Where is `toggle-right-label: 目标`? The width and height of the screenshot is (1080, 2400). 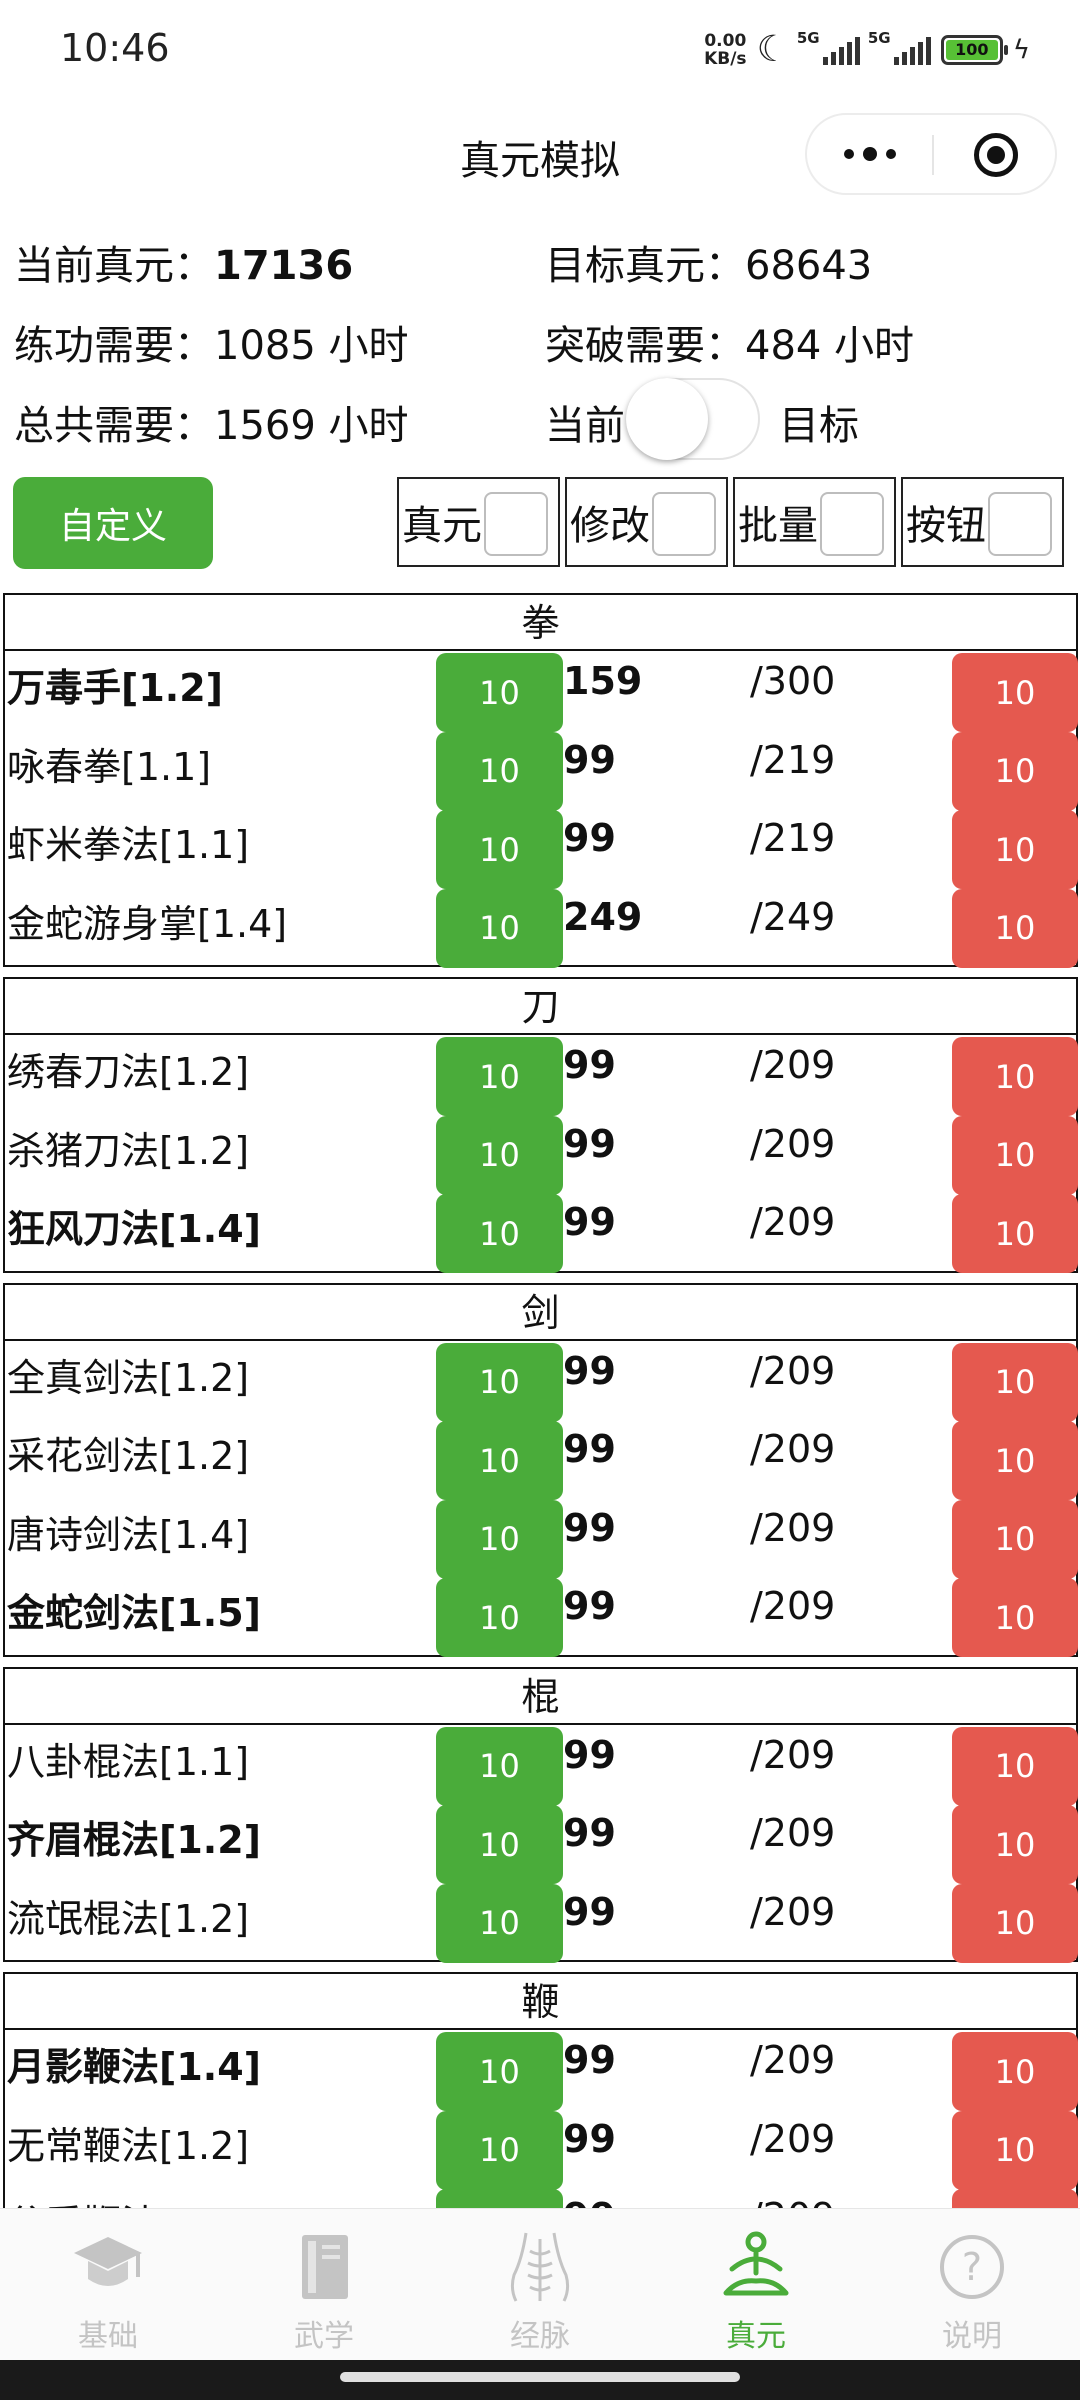 toggle-right-label: 目标 is located at coordinates (819, 426).